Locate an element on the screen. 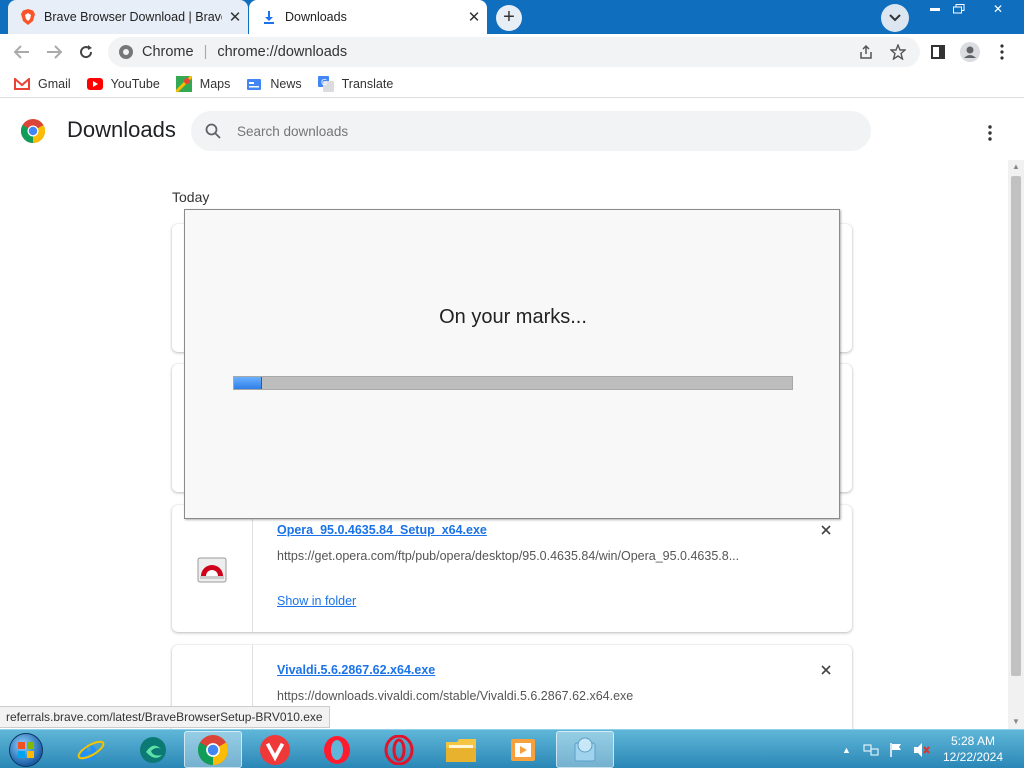 Image resolution: width=1024 pixels, height=768 pixels. windows-logo-icon is located at coordinates (26, 750).